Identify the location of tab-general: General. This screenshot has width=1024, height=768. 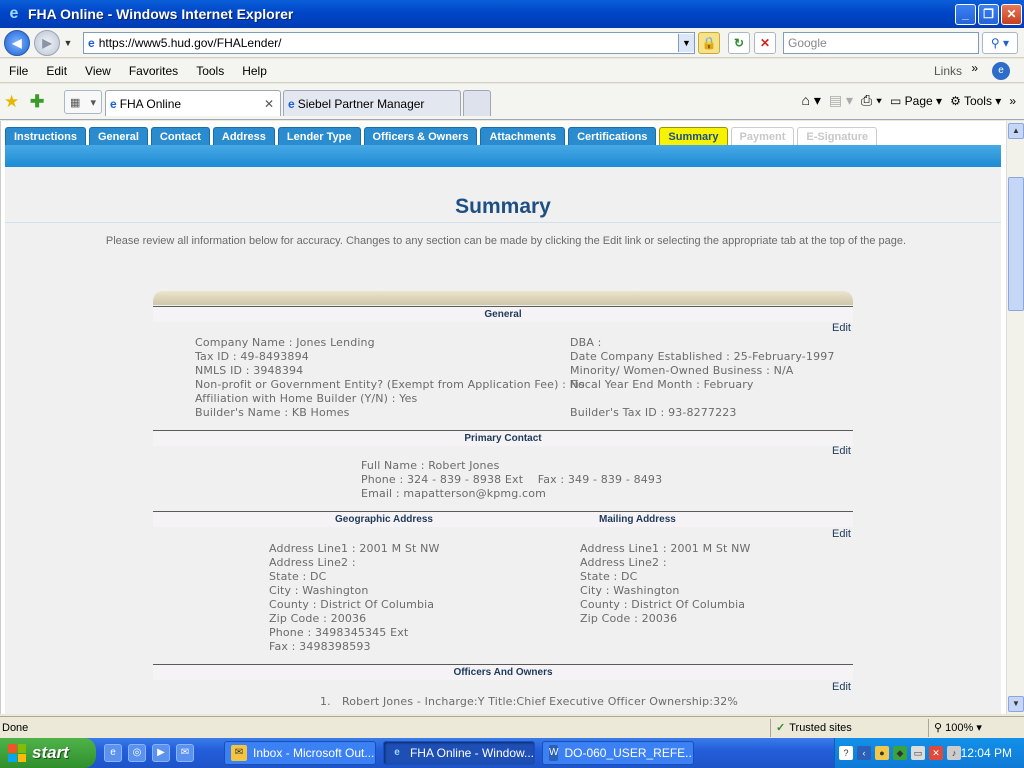
(118, 136).